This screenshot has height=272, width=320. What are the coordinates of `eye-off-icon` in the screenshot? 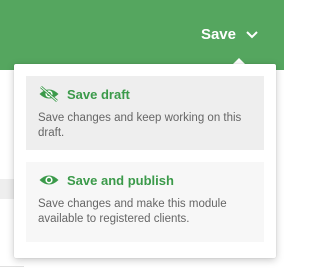 It's located at (49, 94).